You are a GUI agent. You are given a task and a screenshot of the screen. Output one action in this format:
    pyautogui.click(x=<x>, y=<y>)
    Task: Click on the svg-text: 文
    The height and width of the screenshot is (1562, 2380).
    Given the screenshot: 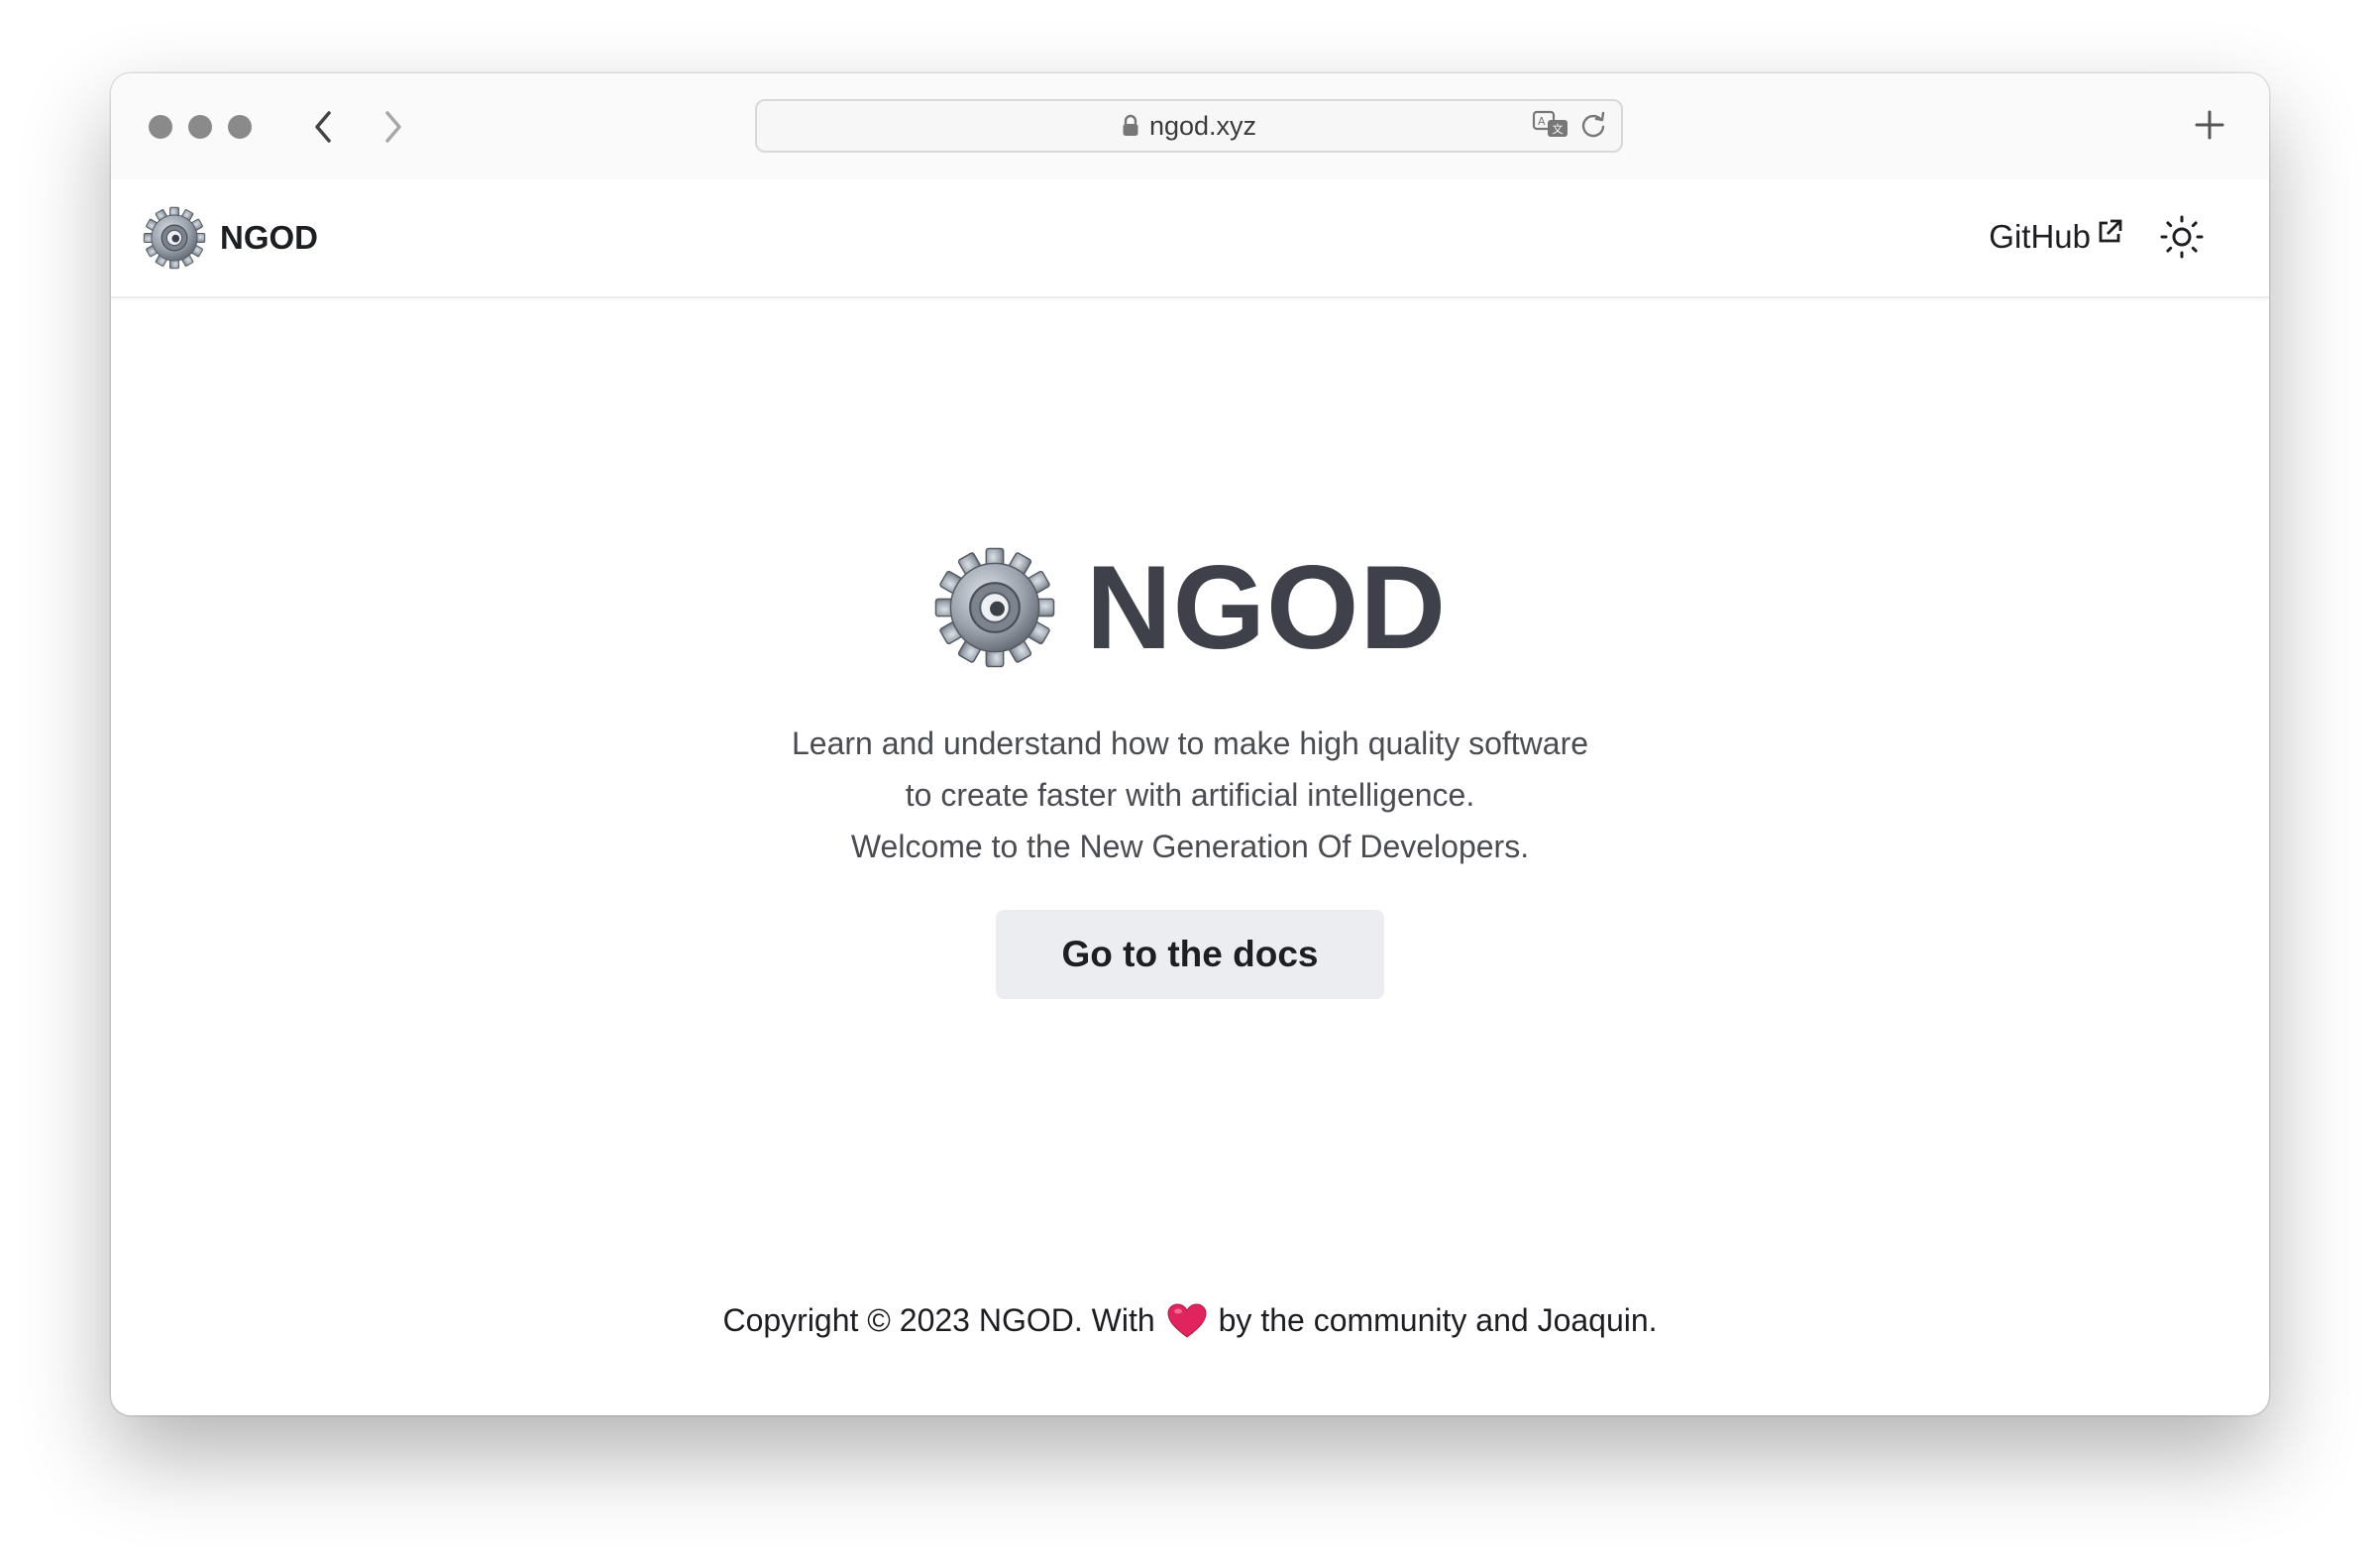 What is the action you would take?
    pyautogui.click(x=1558, y=129)
    